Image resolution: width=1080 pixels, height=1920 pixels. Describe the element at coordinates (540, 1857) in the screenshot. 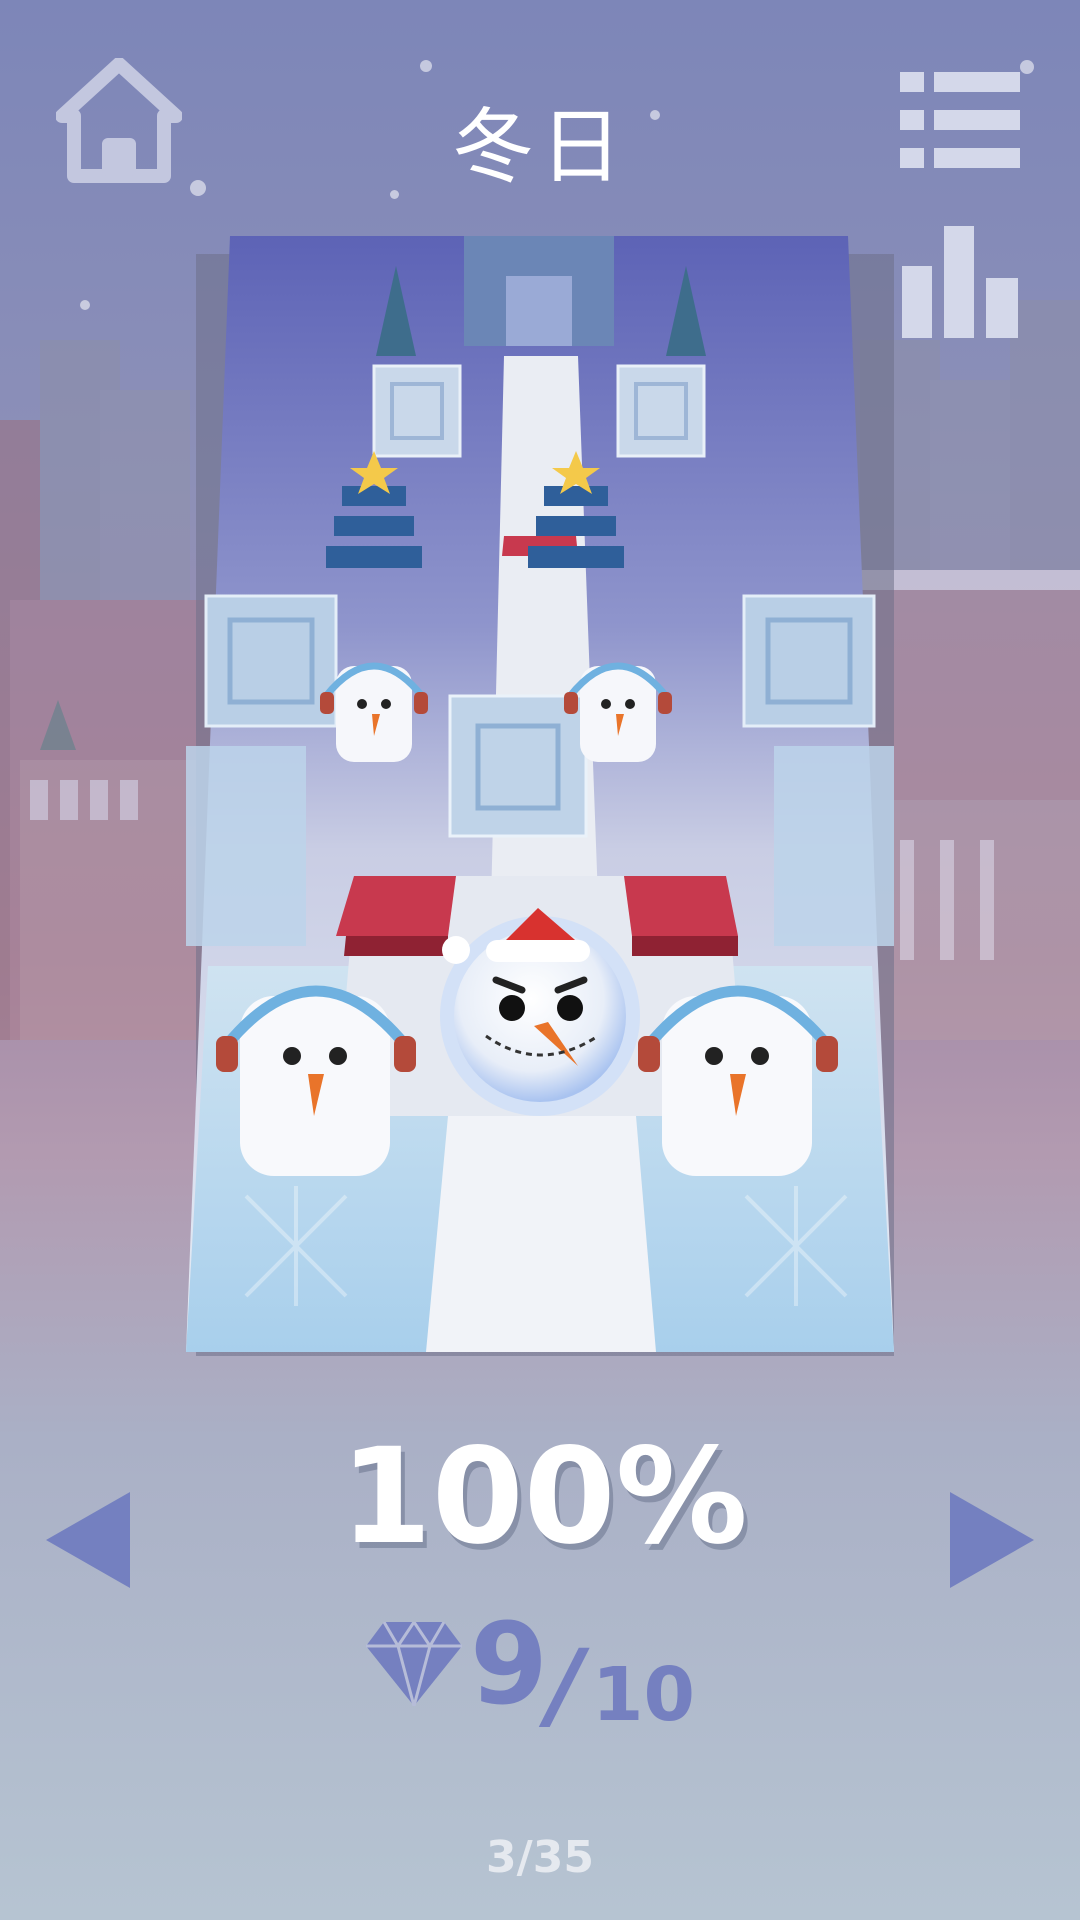

I see `level-page-index: 3/35` at that location.